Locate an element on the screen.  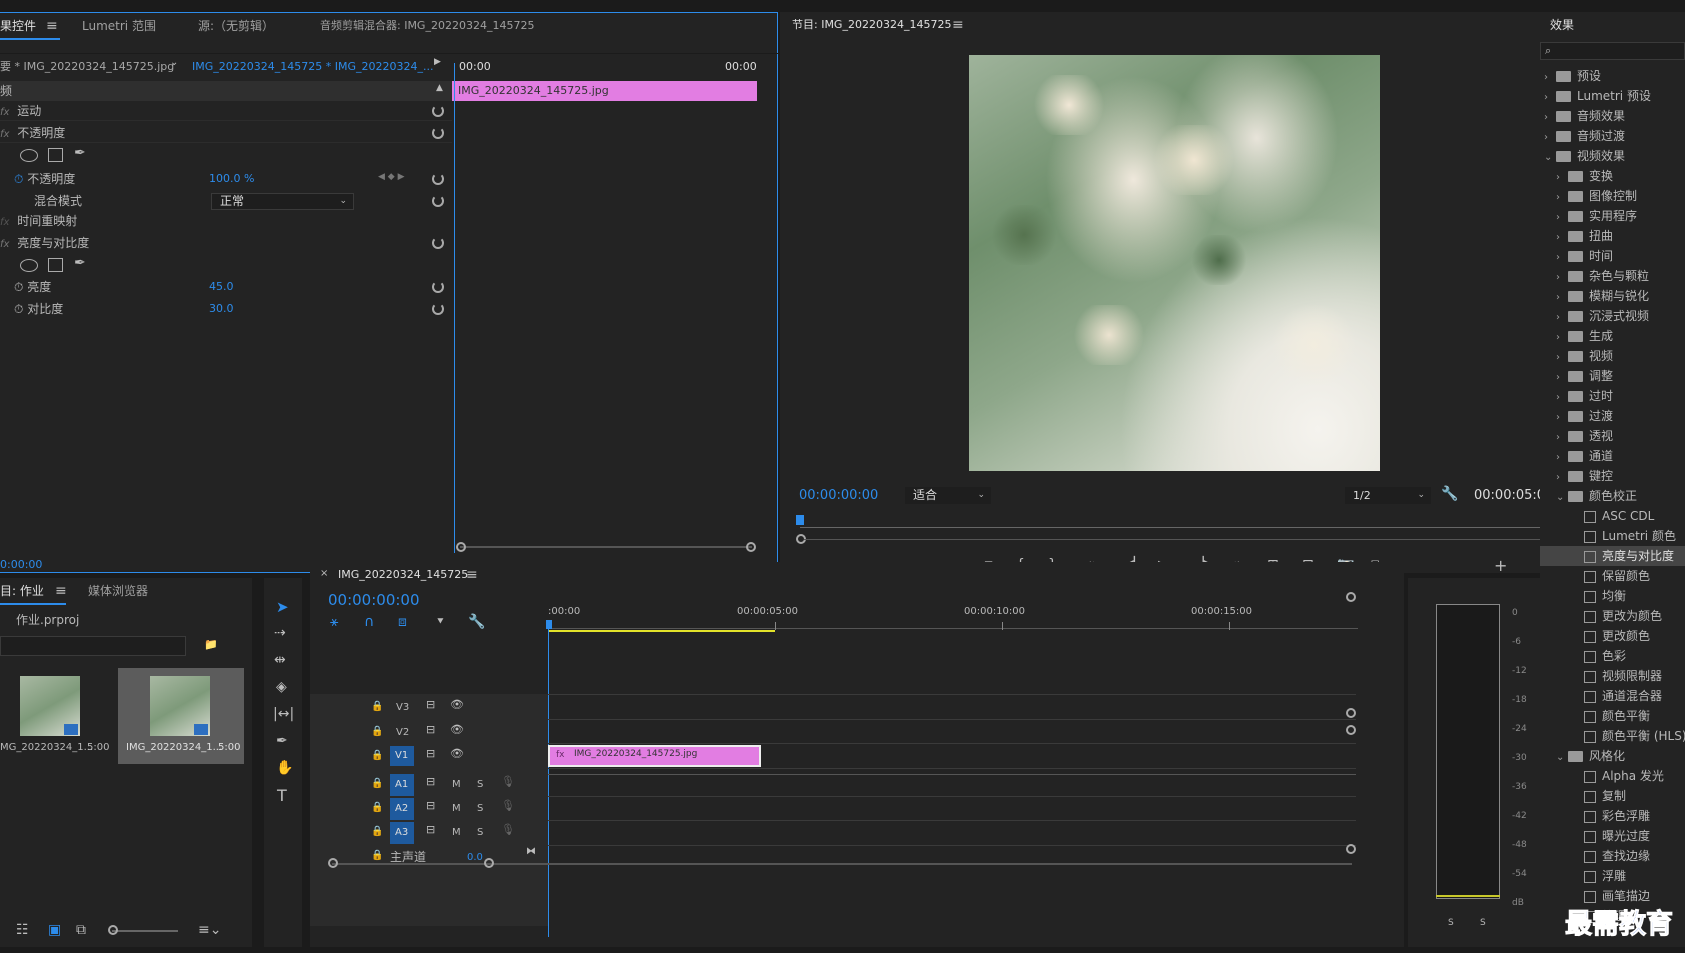
effects-item: › 视频 is located at coordinates (1612, 356).